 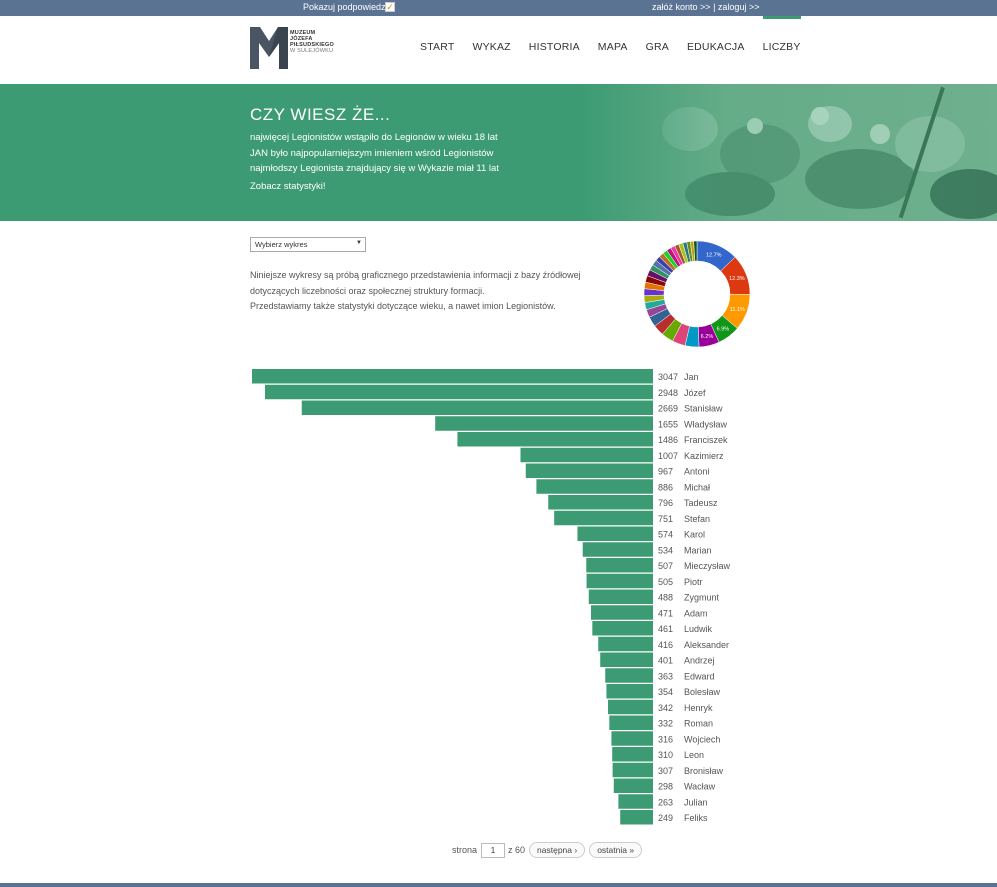 I want to click on bar-value-label: 471, so click(x=665, y=613).